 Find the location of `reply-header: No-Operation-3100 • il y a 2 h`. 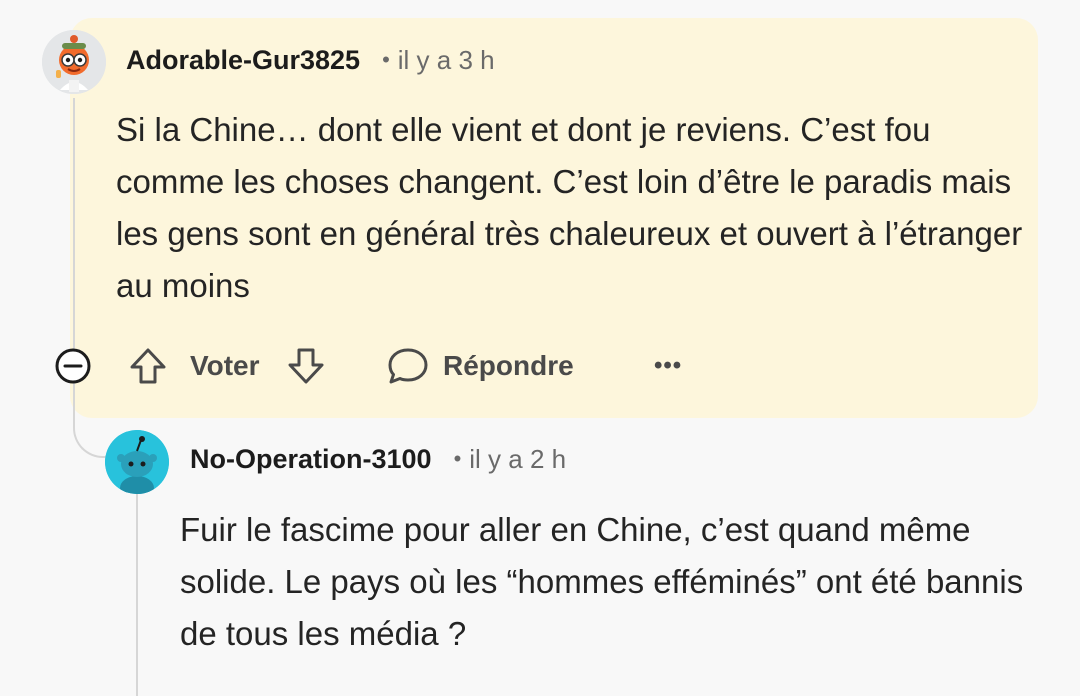

reply-header: No-Operation-3100 • il y a 2 h is located at coordinates (378, 459).